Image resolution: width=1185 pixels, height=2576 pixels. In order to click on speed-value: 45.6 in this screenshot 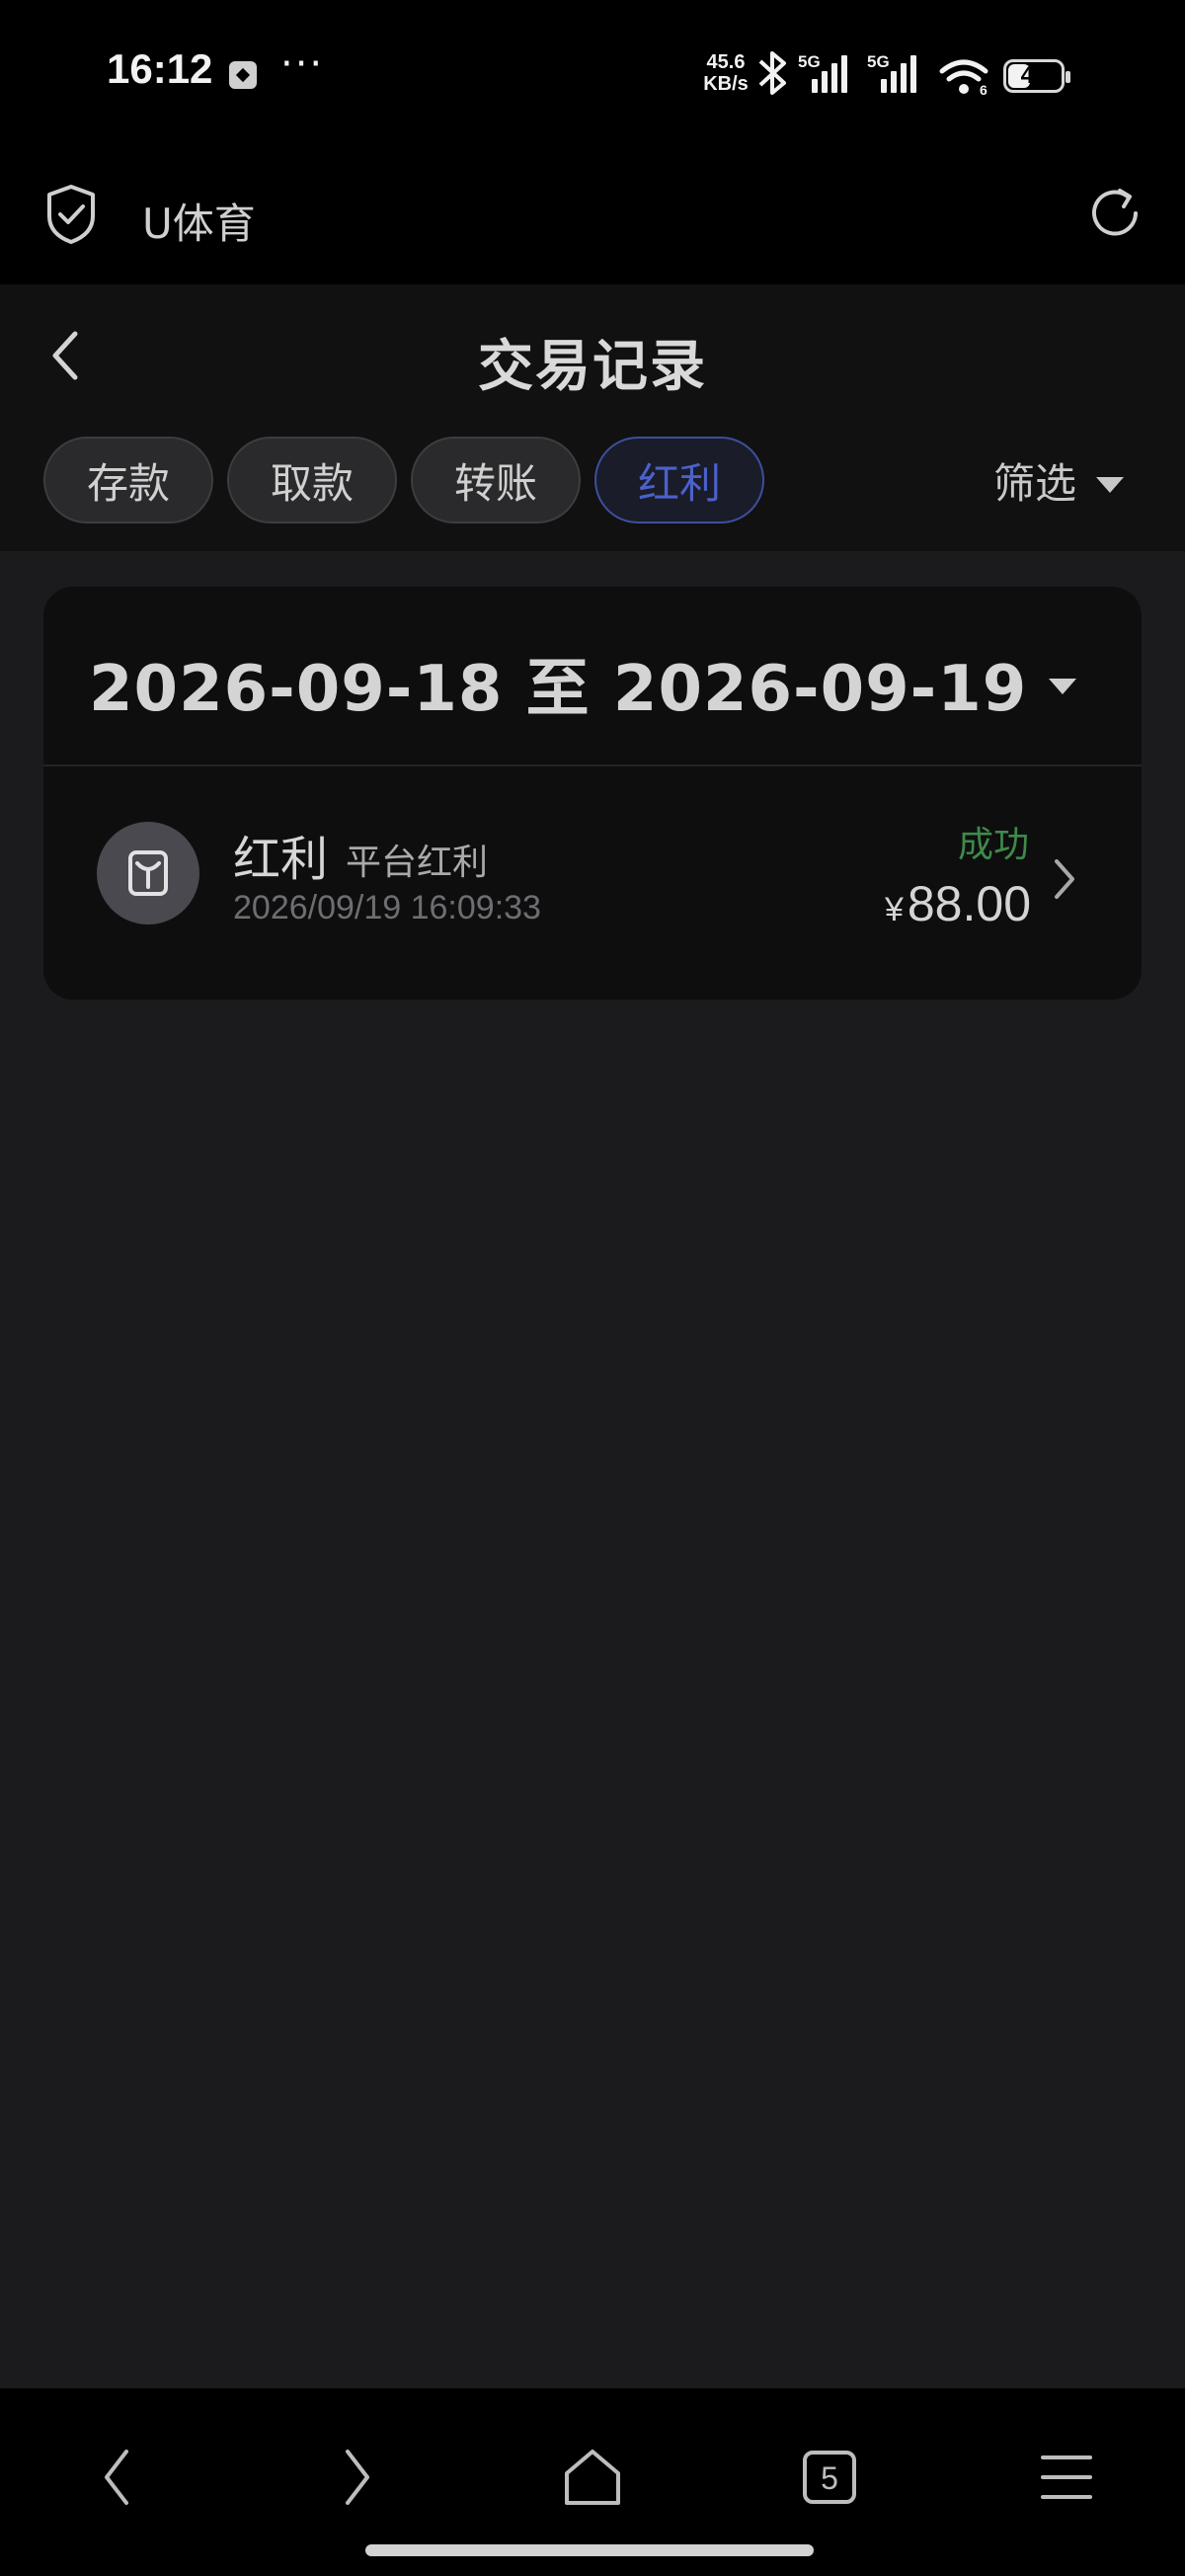, I will do `click(726, 62)`.